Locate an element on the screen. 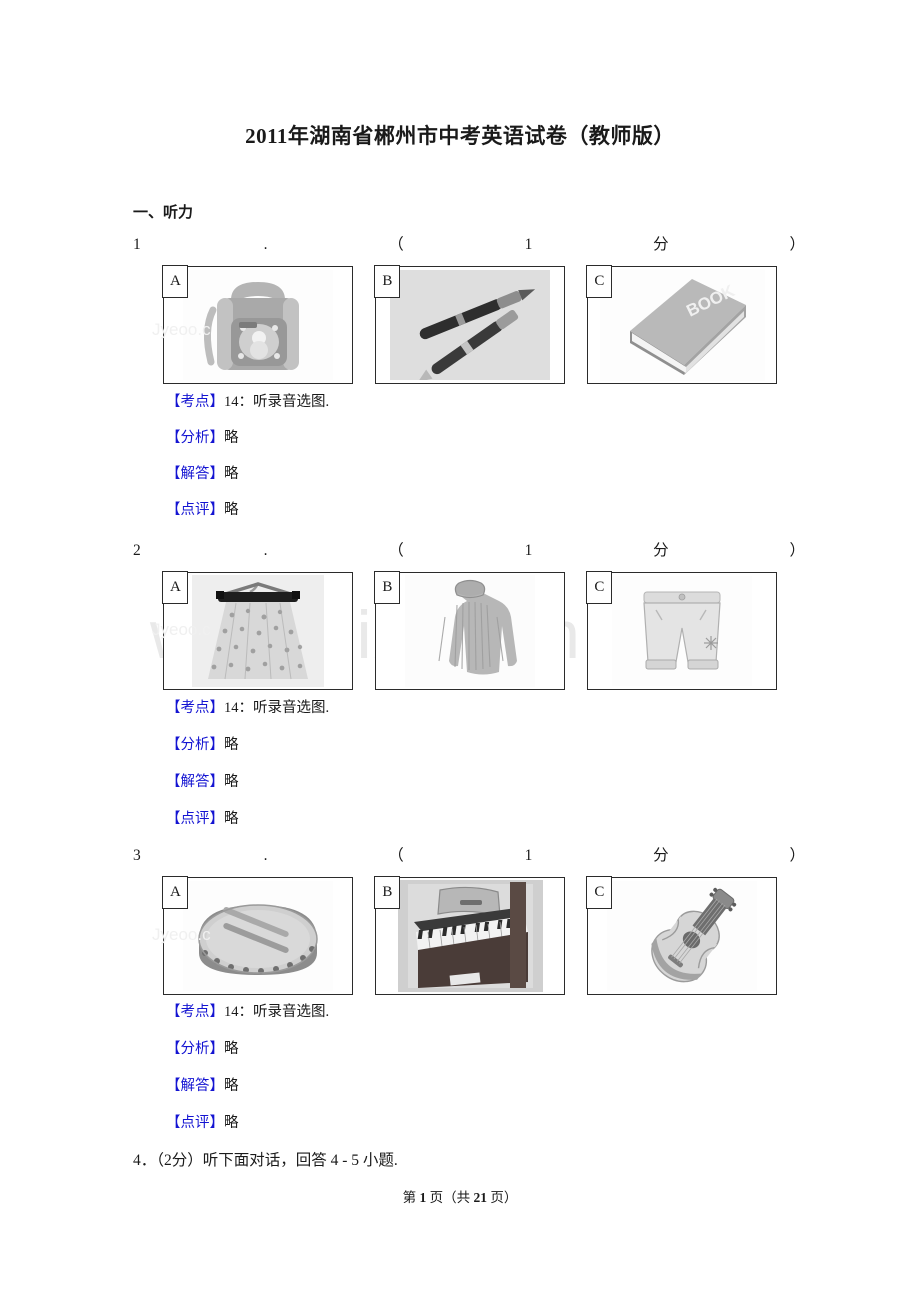  explanation-line-jieda-2: 【解答】略 is located at coordinates (202, 780).